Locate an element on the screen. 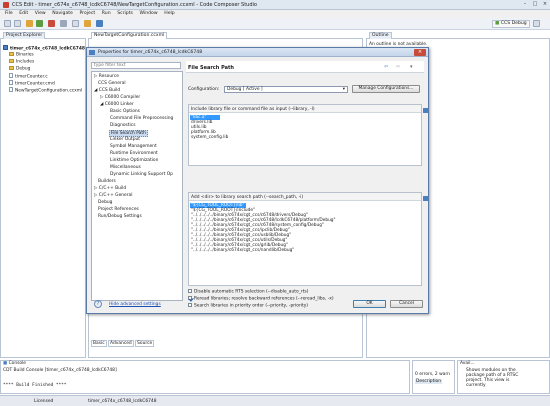 Image resolution: width=550 pixels, height=406 pixels. cancel-button: Cancel is located at coordinates (406, 304).